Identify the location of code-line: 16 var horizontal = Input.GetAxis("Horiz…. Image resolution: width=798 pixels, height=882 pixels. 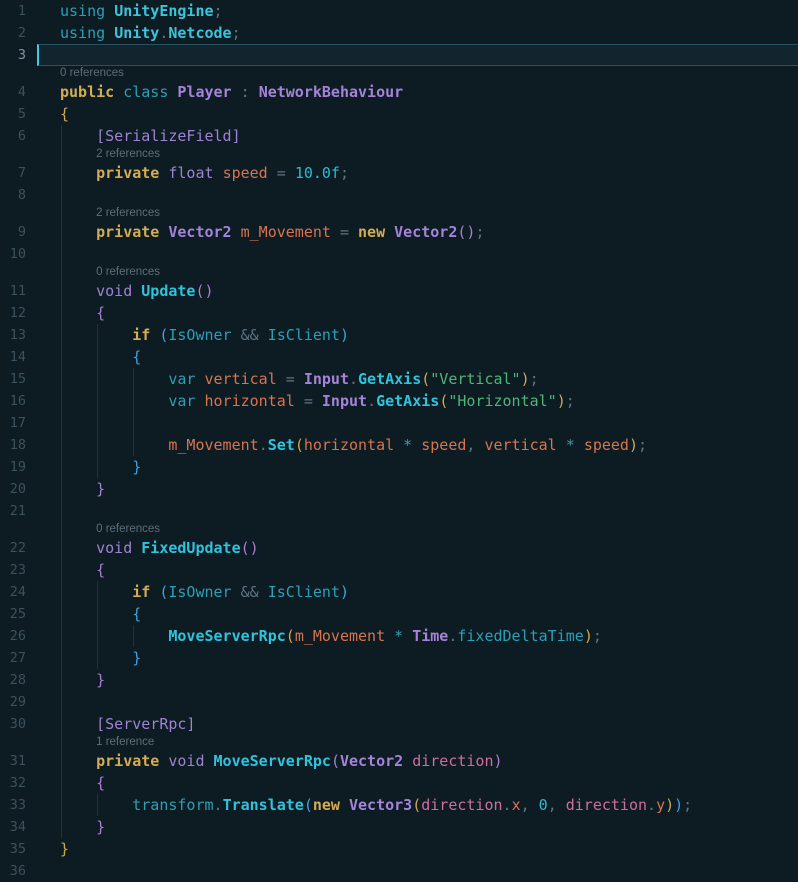
(399, 401).